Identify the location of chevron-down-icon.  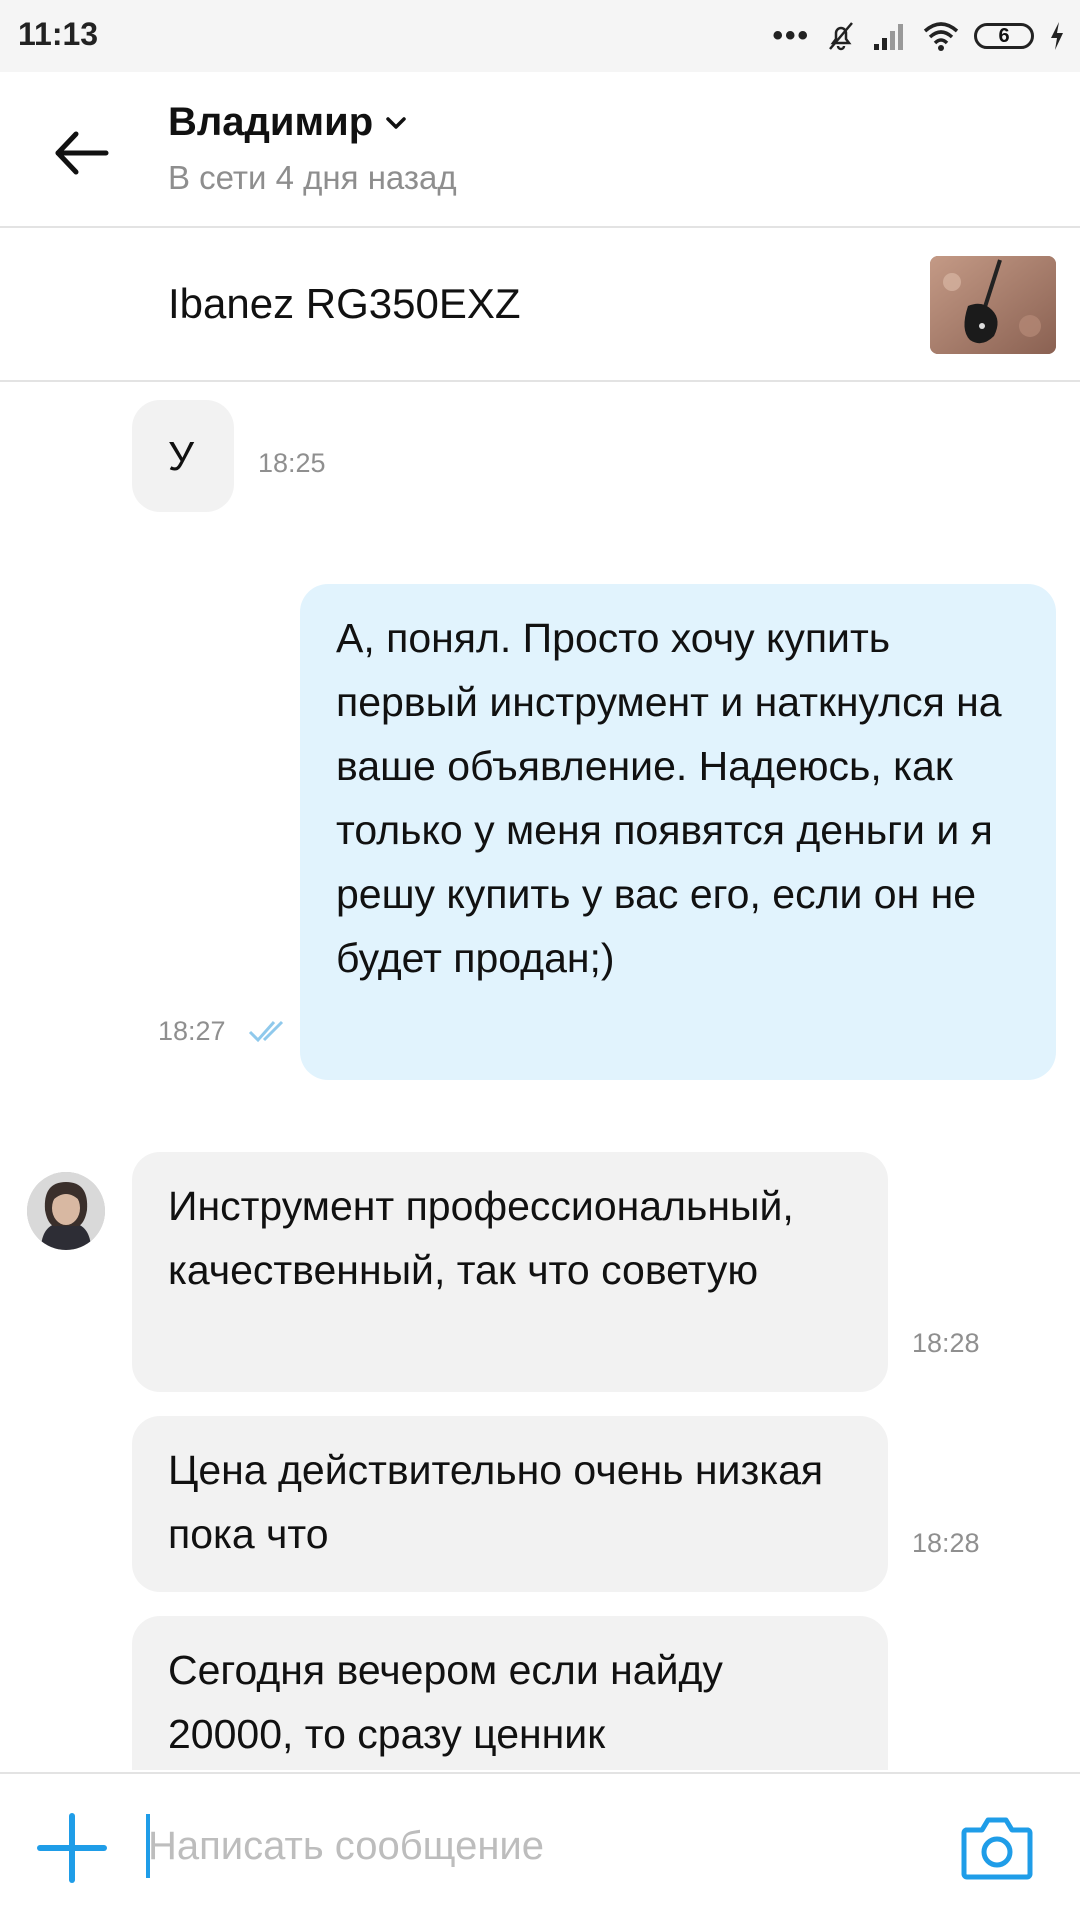
(396, 122).